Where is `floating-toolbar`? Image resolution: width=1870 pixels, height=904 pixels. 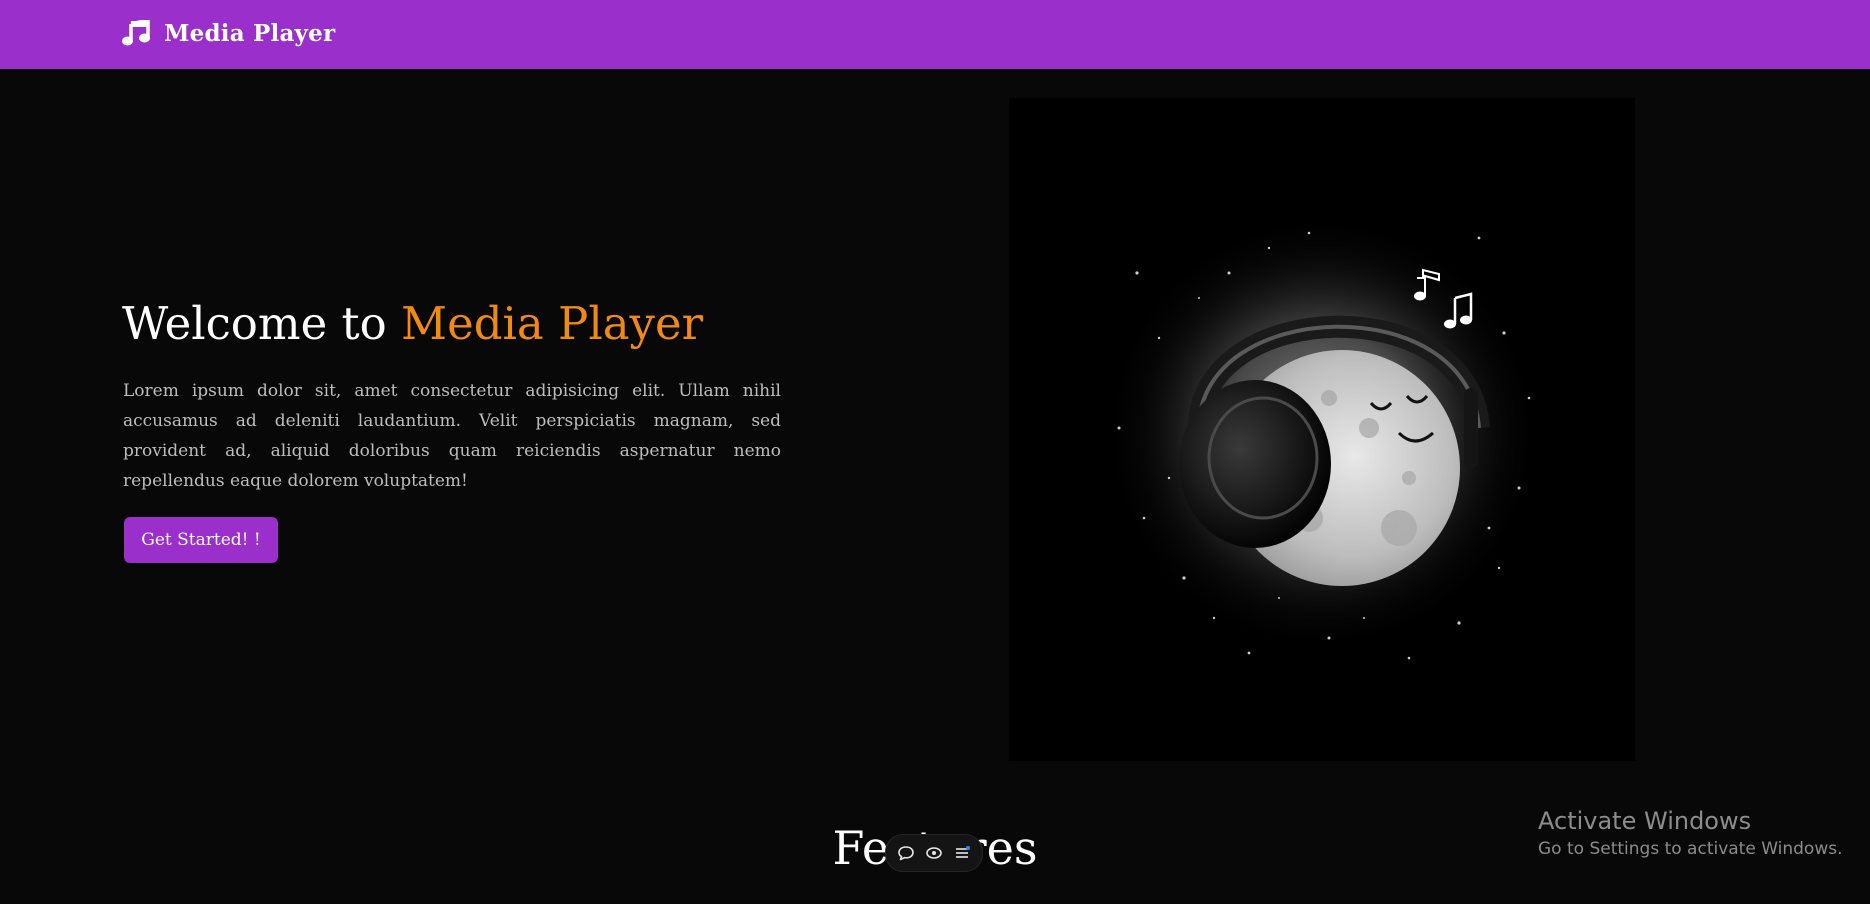
floating-toolbar is located at coordinates (934, 853).